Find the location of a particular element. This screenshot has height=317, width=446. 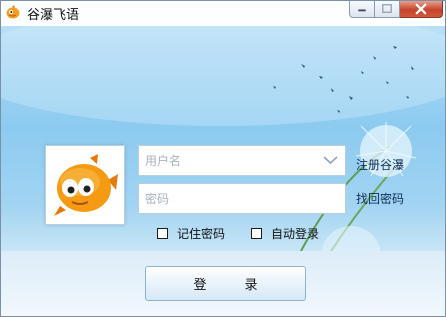

username-field is located at coordinates (242, 160).